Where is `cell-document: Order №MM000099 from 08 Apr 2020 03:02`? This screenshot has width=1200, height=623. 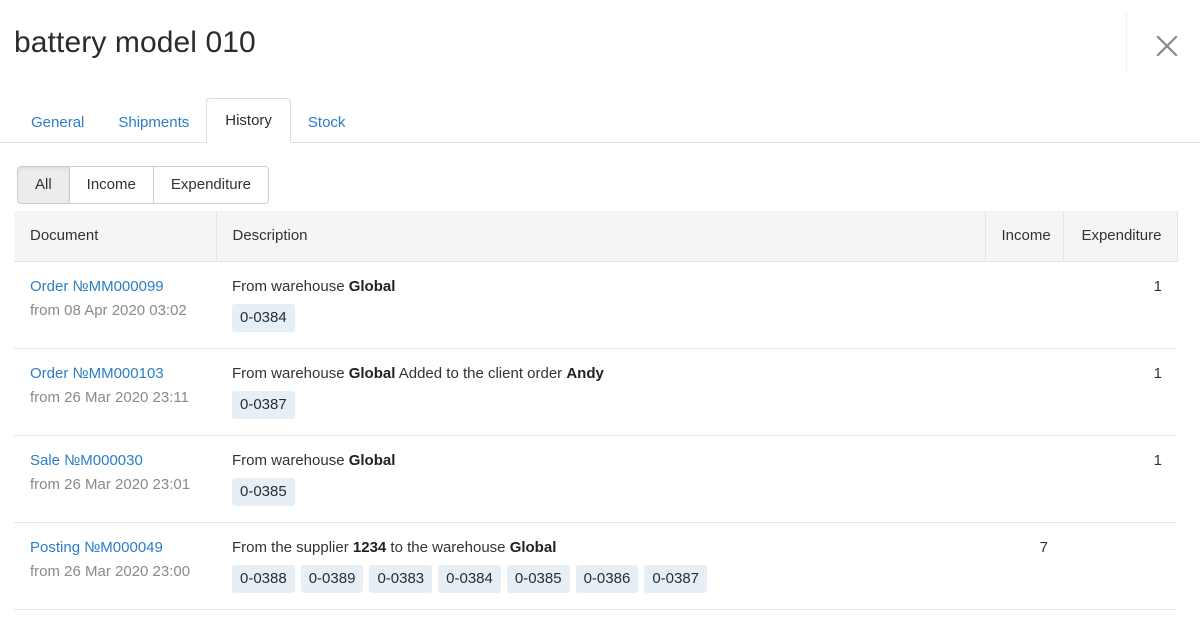
cell-document: Order №MM000099 from 08 Apr 2020 03:02 is located at coordinates (115, 305).